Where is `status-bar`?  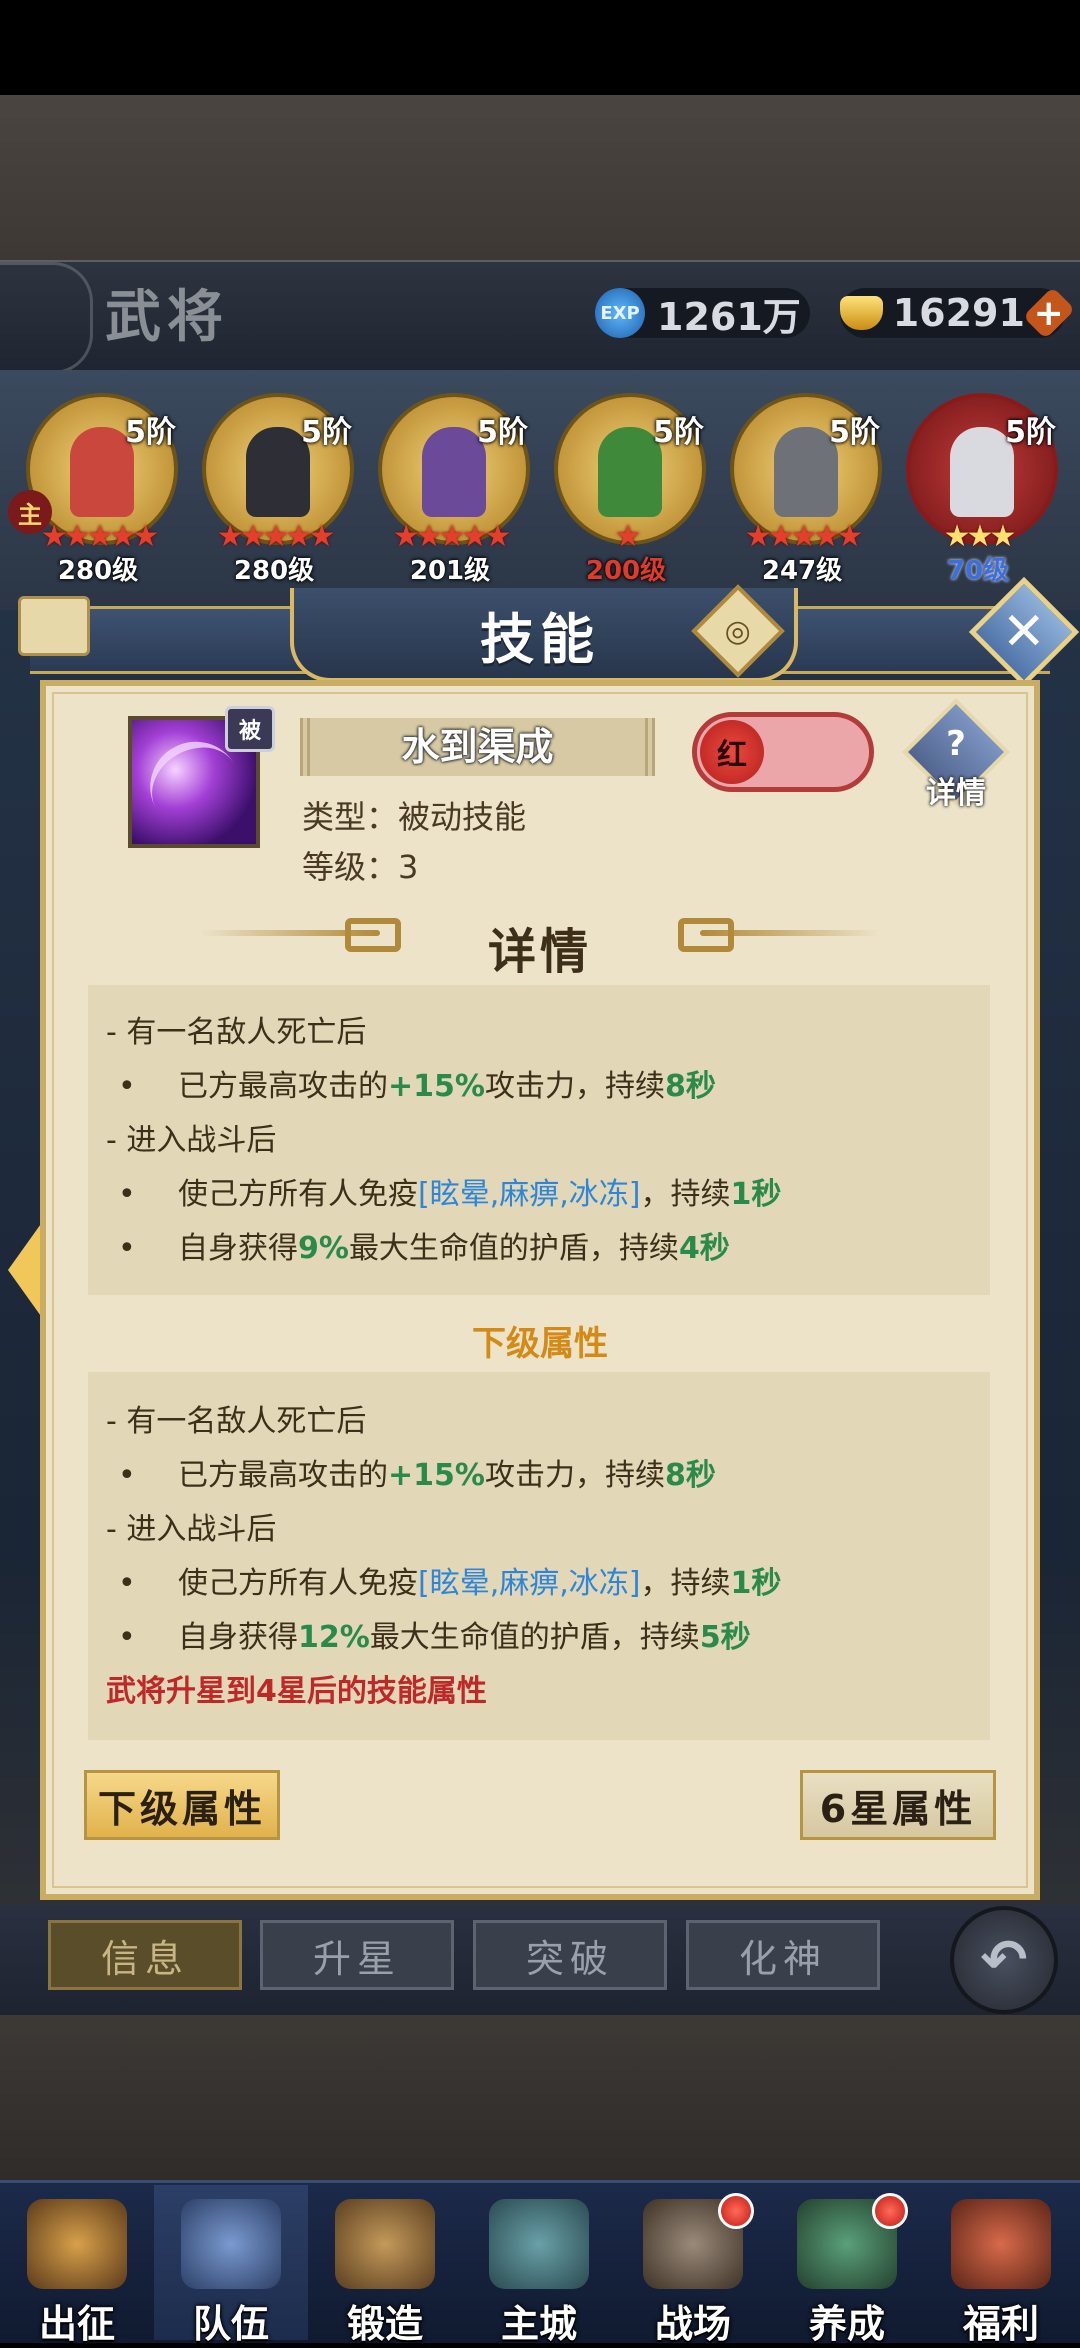
status-bar is located at coordinates (540, 47).